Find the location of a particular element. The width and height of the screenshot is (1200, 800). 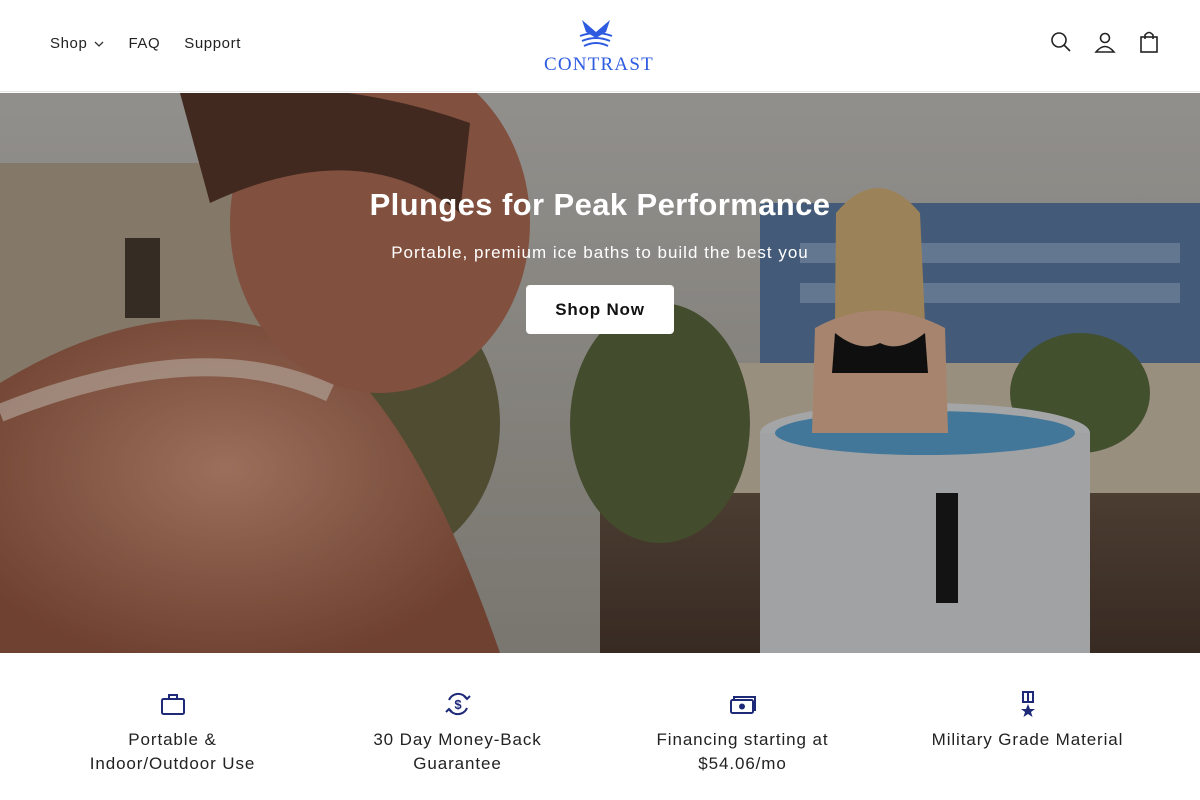

feature-financing: Financing starting at $54.06/mo is located at coordinates (742, 732).